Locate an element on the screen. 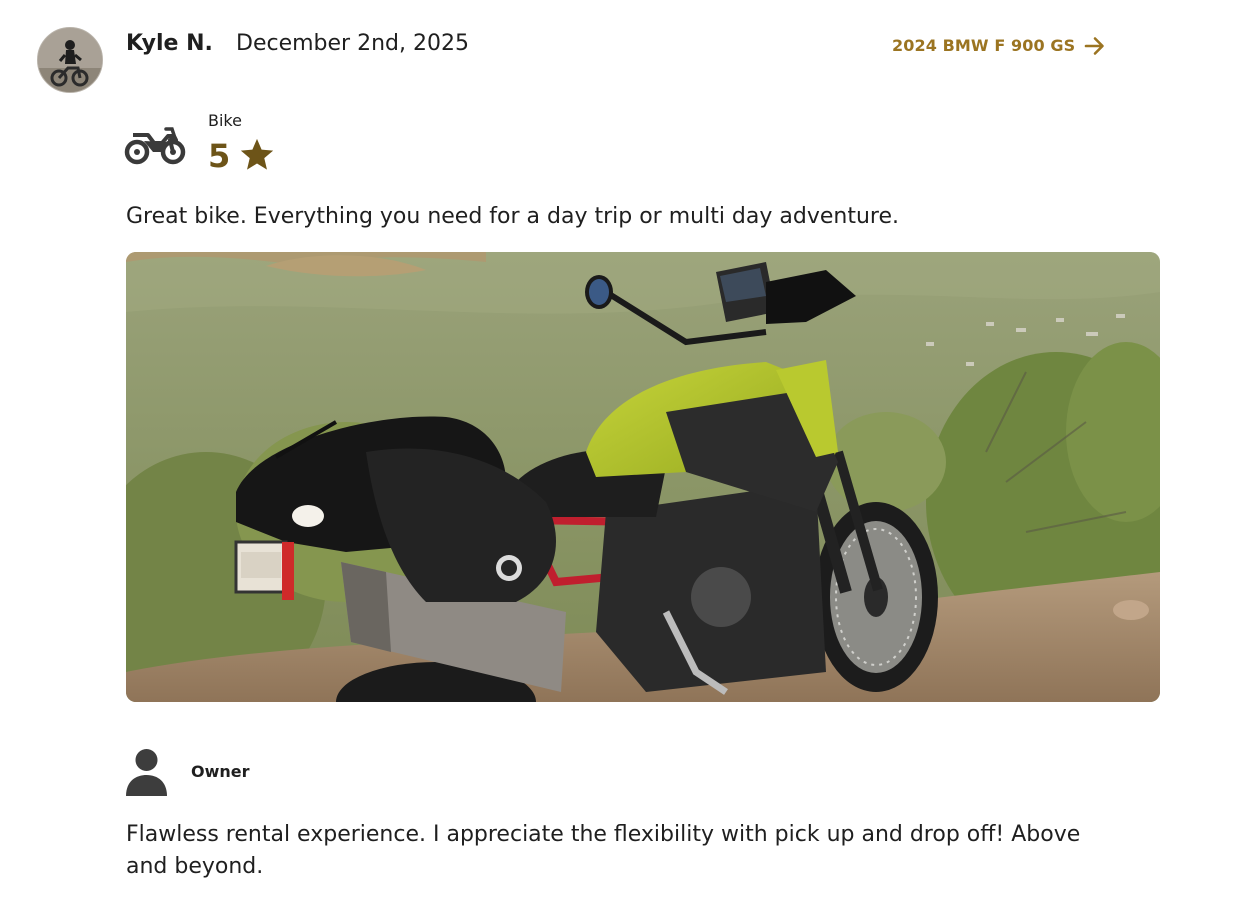  rating-score: 5 is located at coordinates (219, 156).